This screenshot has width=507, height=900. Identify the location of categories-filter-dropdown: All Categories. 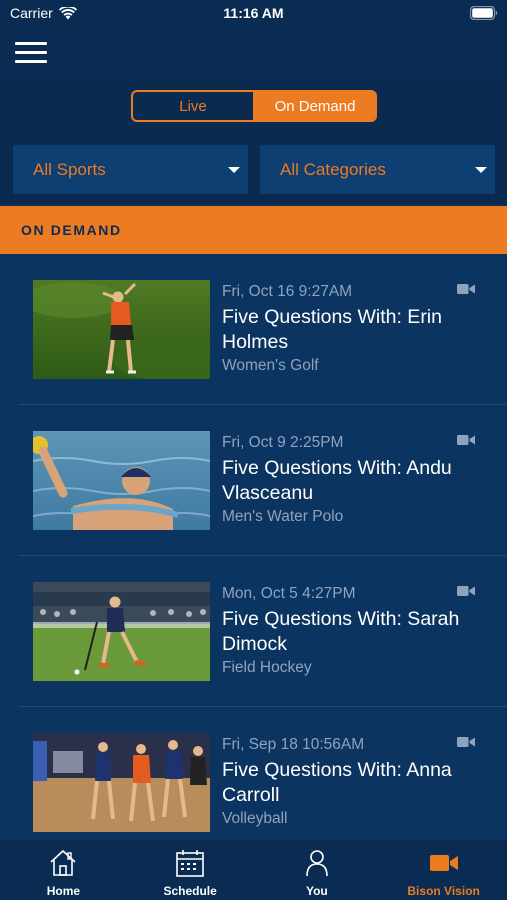
(377, 169).